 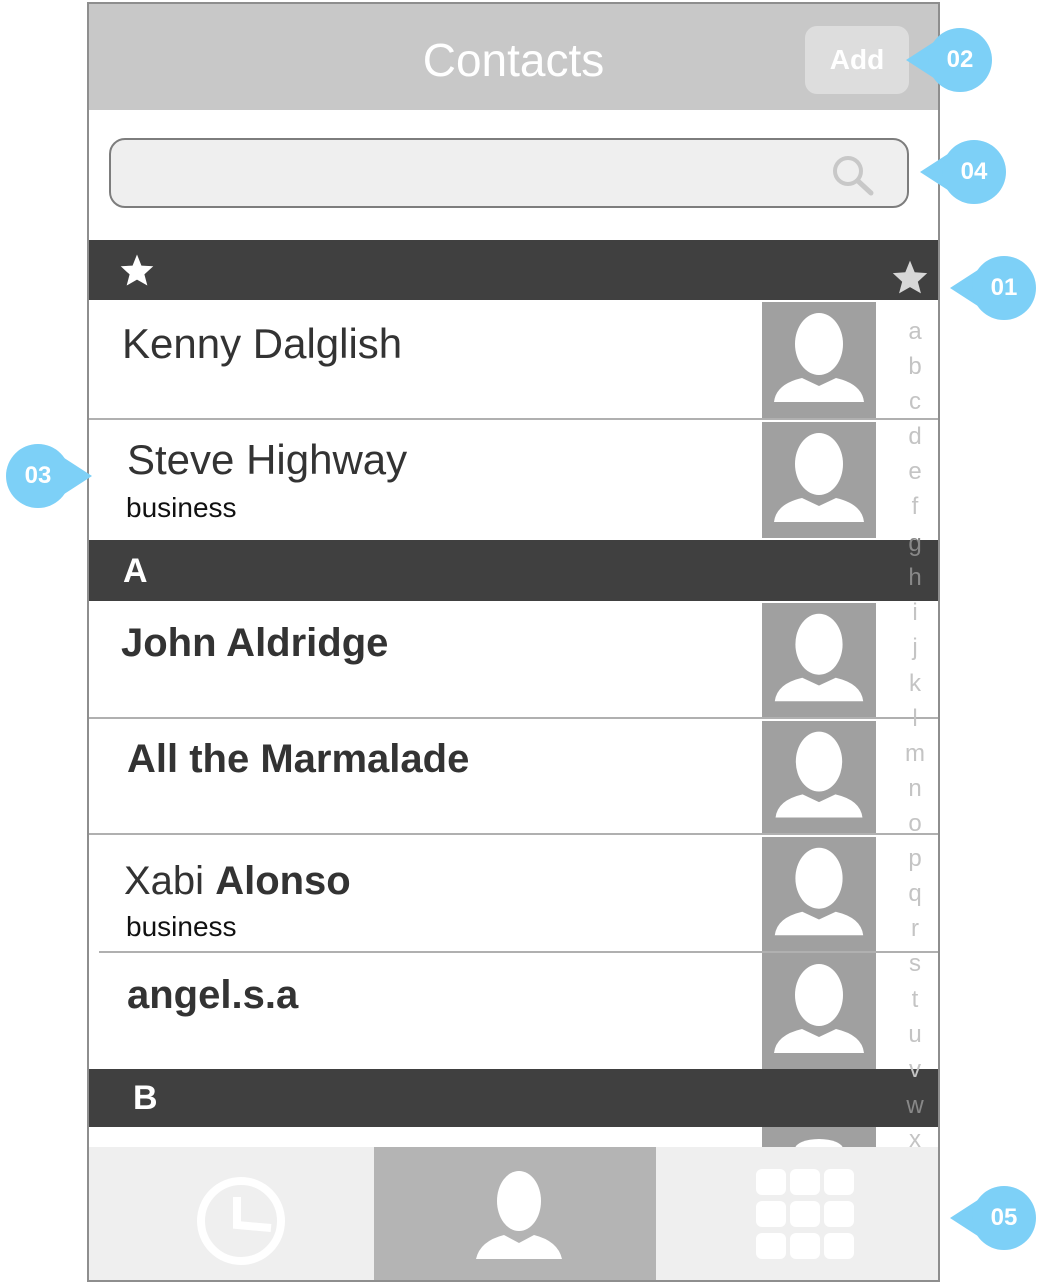 I want to click on contact-name: John Aldridge, so click(x=255, y=643).